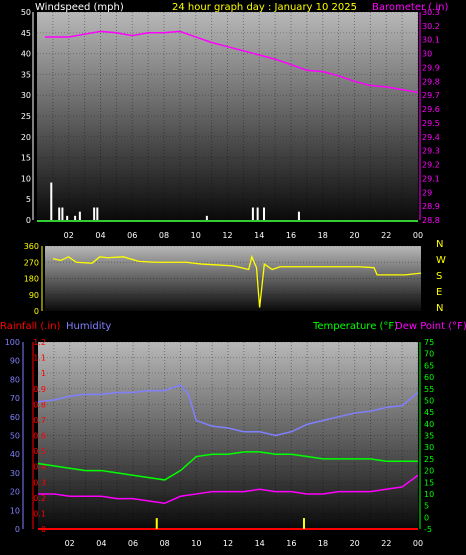  I want to click on direction-plot-area, so click(233, 278).